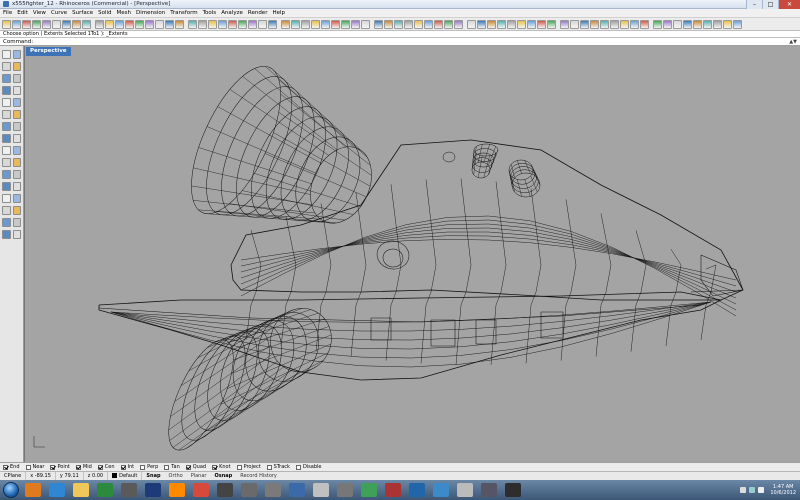 The height and width of the screenshot is (500, 800). What do you see at coordinates (33, 490) in the screenshot?
I see `taskbar-firefox-icon` at bounding box center [33, 490].